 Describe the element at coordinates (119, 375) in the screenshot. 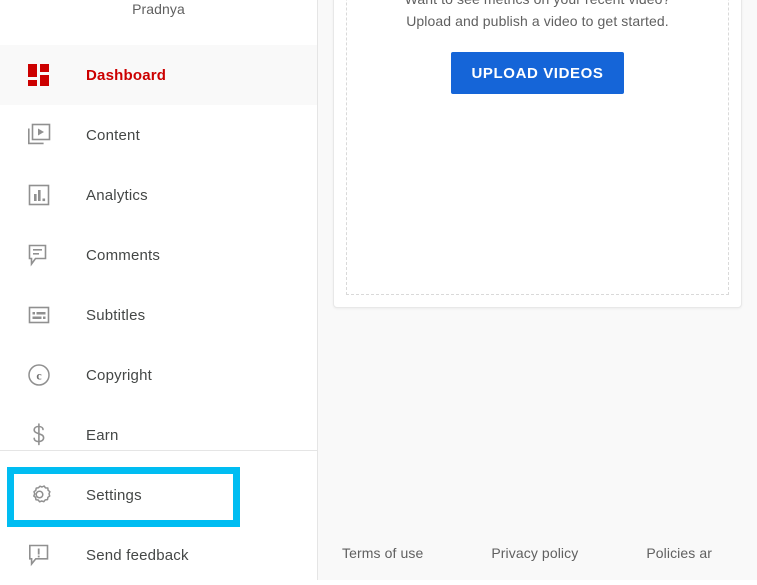

I see `sidebar-item-label: Copyright` at that location.